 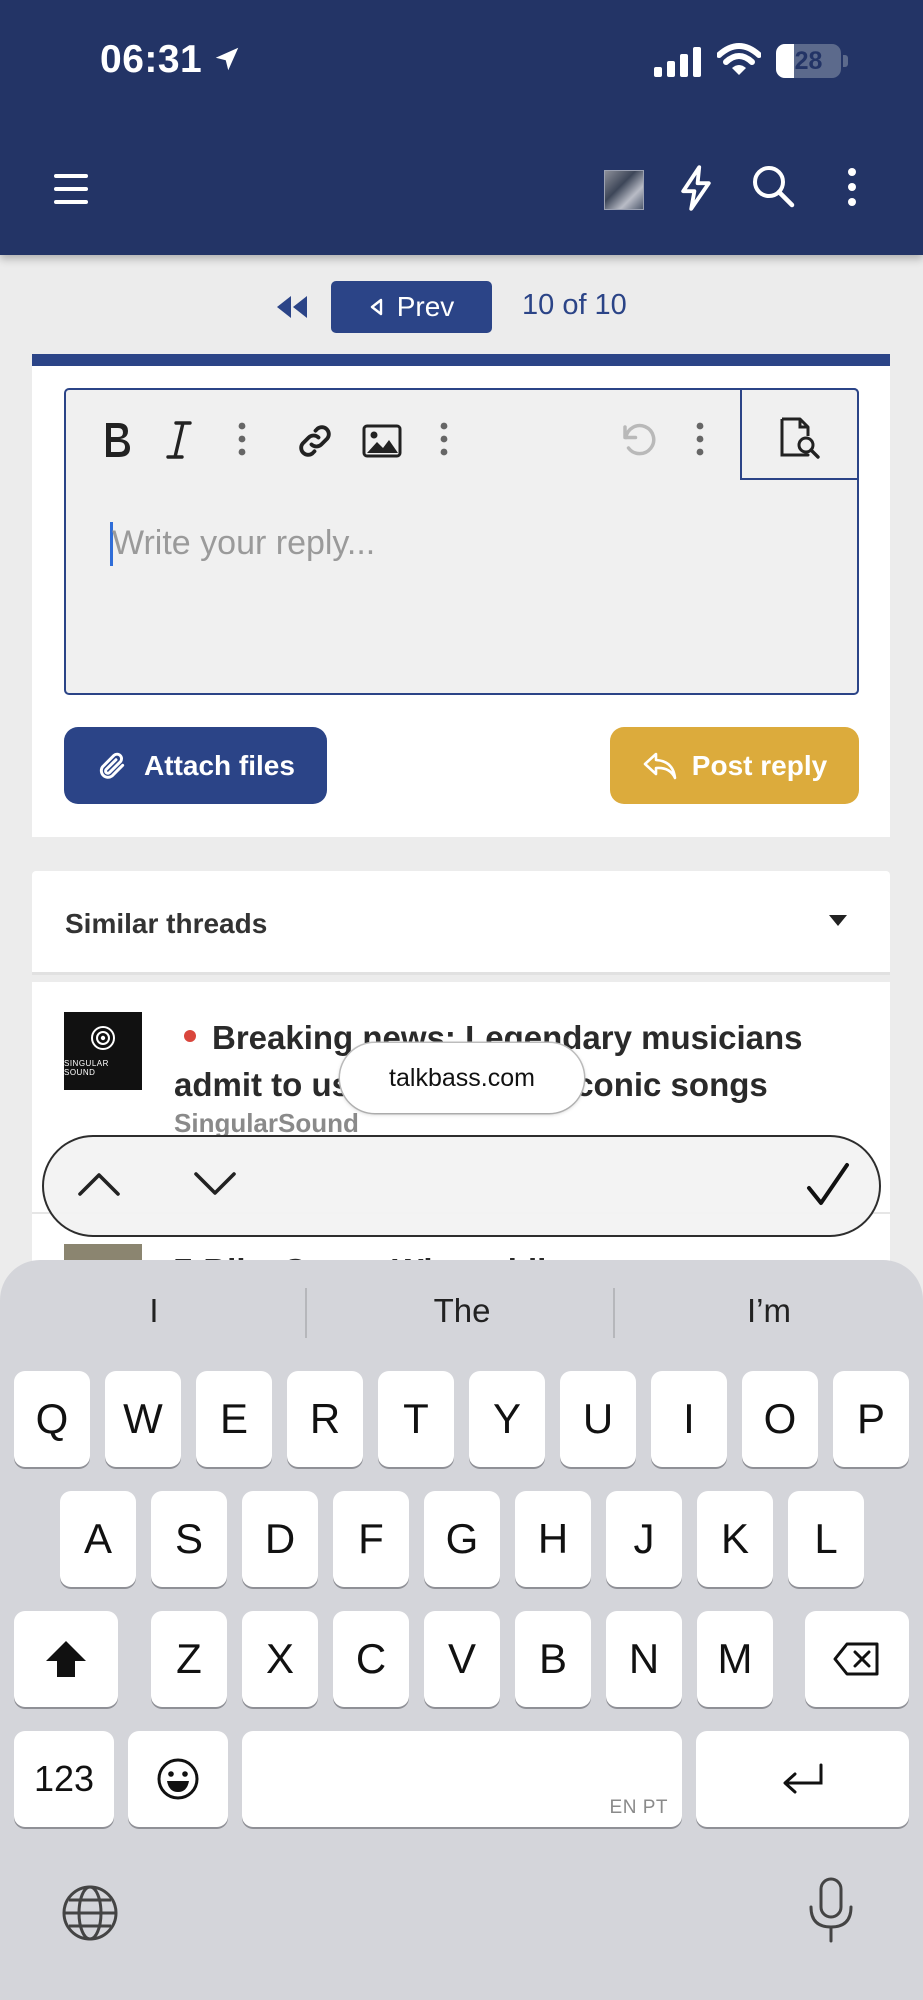 I want to click on chevron-up-icon, so click(x=99, y=1184).